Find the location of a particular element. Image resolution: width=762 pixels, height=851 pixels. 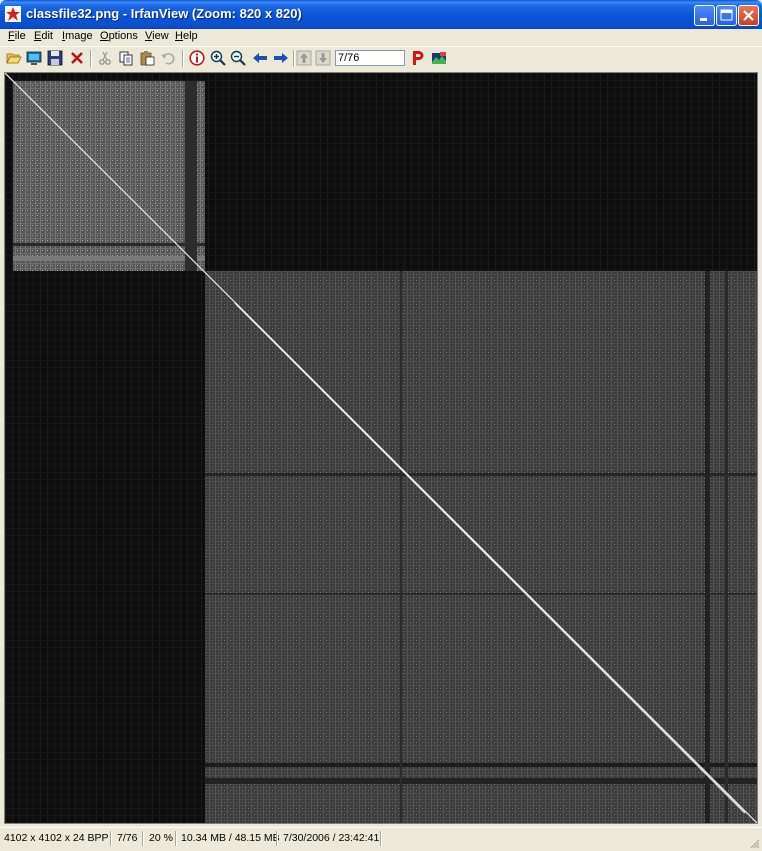

close-button is located at coordinates (748, 15).